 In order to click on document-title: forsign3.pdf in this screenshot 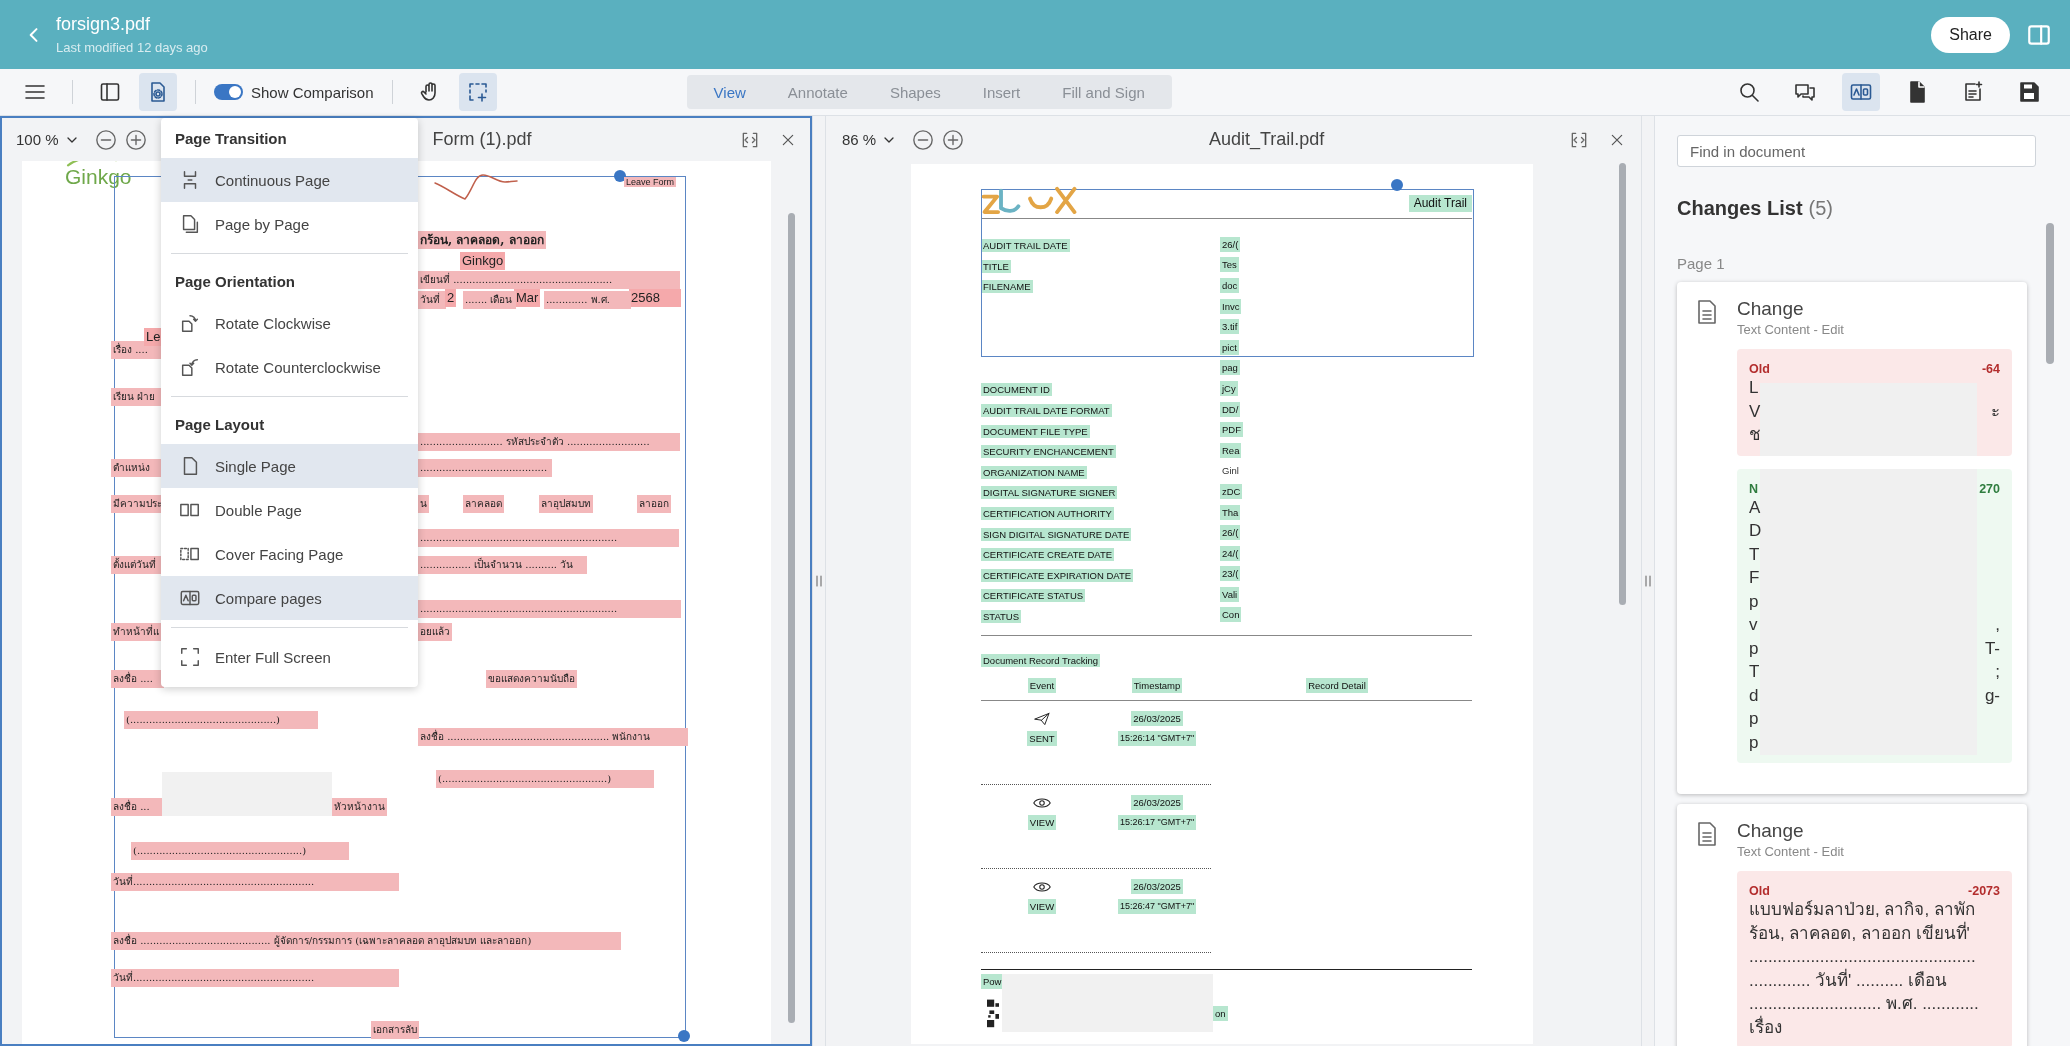, I will do `click(104, 24)`.